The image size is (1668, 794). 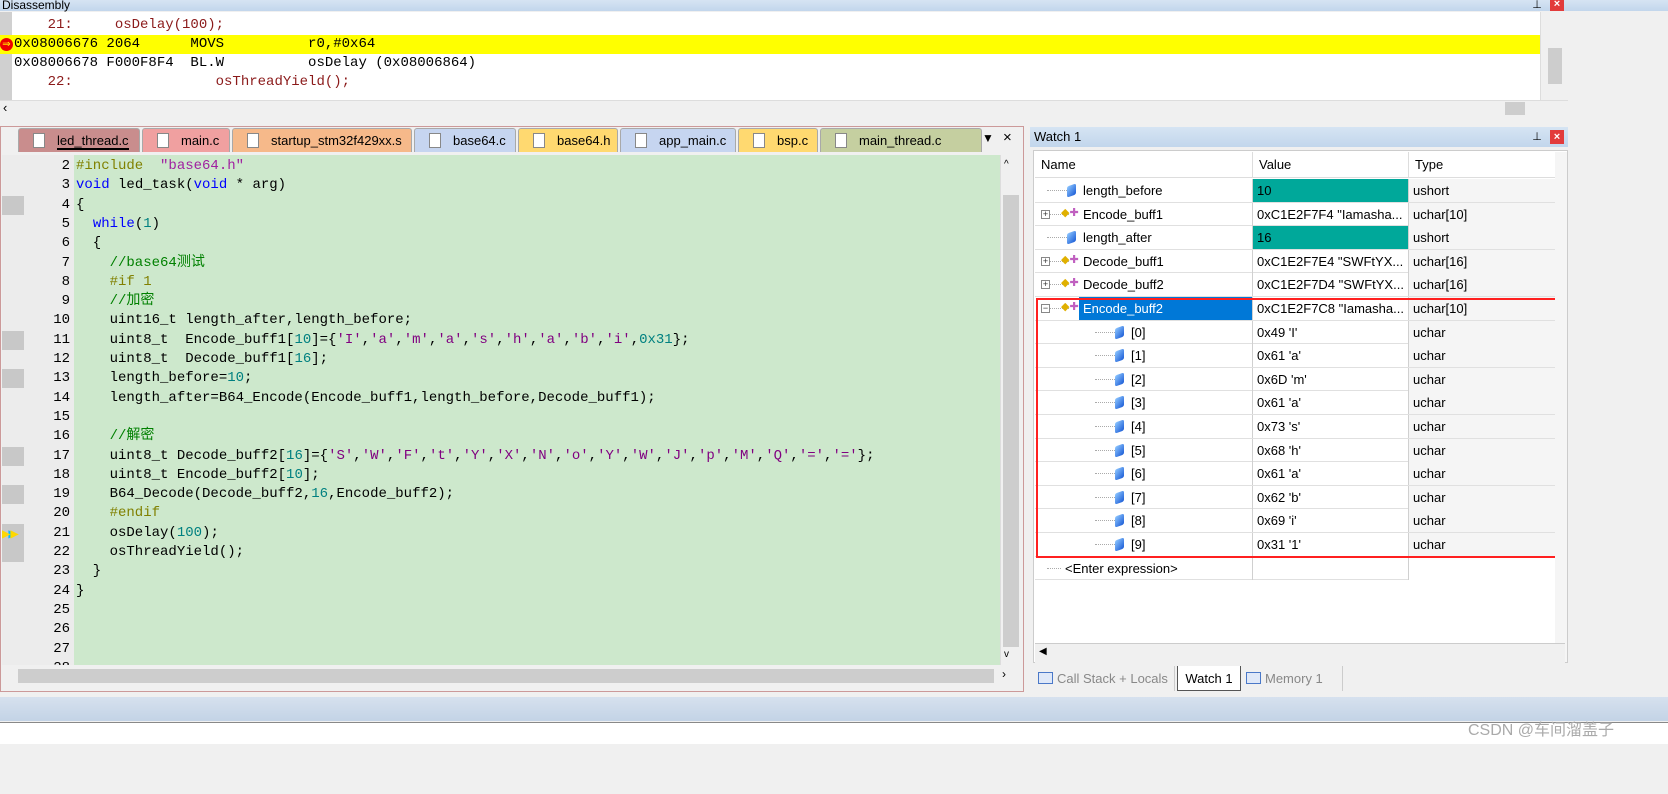 What do you see at coordinates (1330, 190) in the screenshot?
I see `watch-value: 10` at bounding box center [1330, 190].